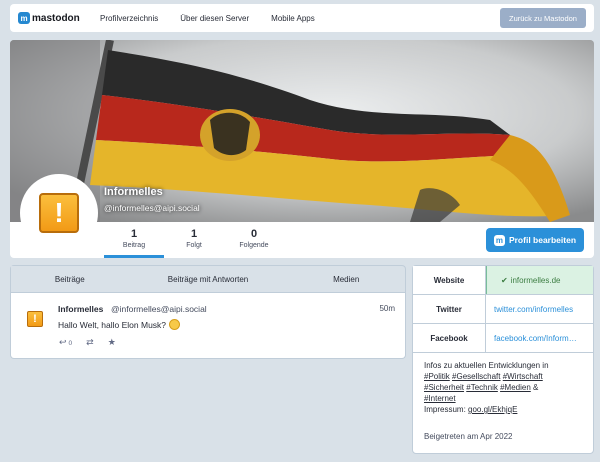 This screenshot has height=462, width=600. What do you see at coordinates (536, 387) in the screenshot?
I see `bio-ampersand: &` at bounding box center [536, 387].